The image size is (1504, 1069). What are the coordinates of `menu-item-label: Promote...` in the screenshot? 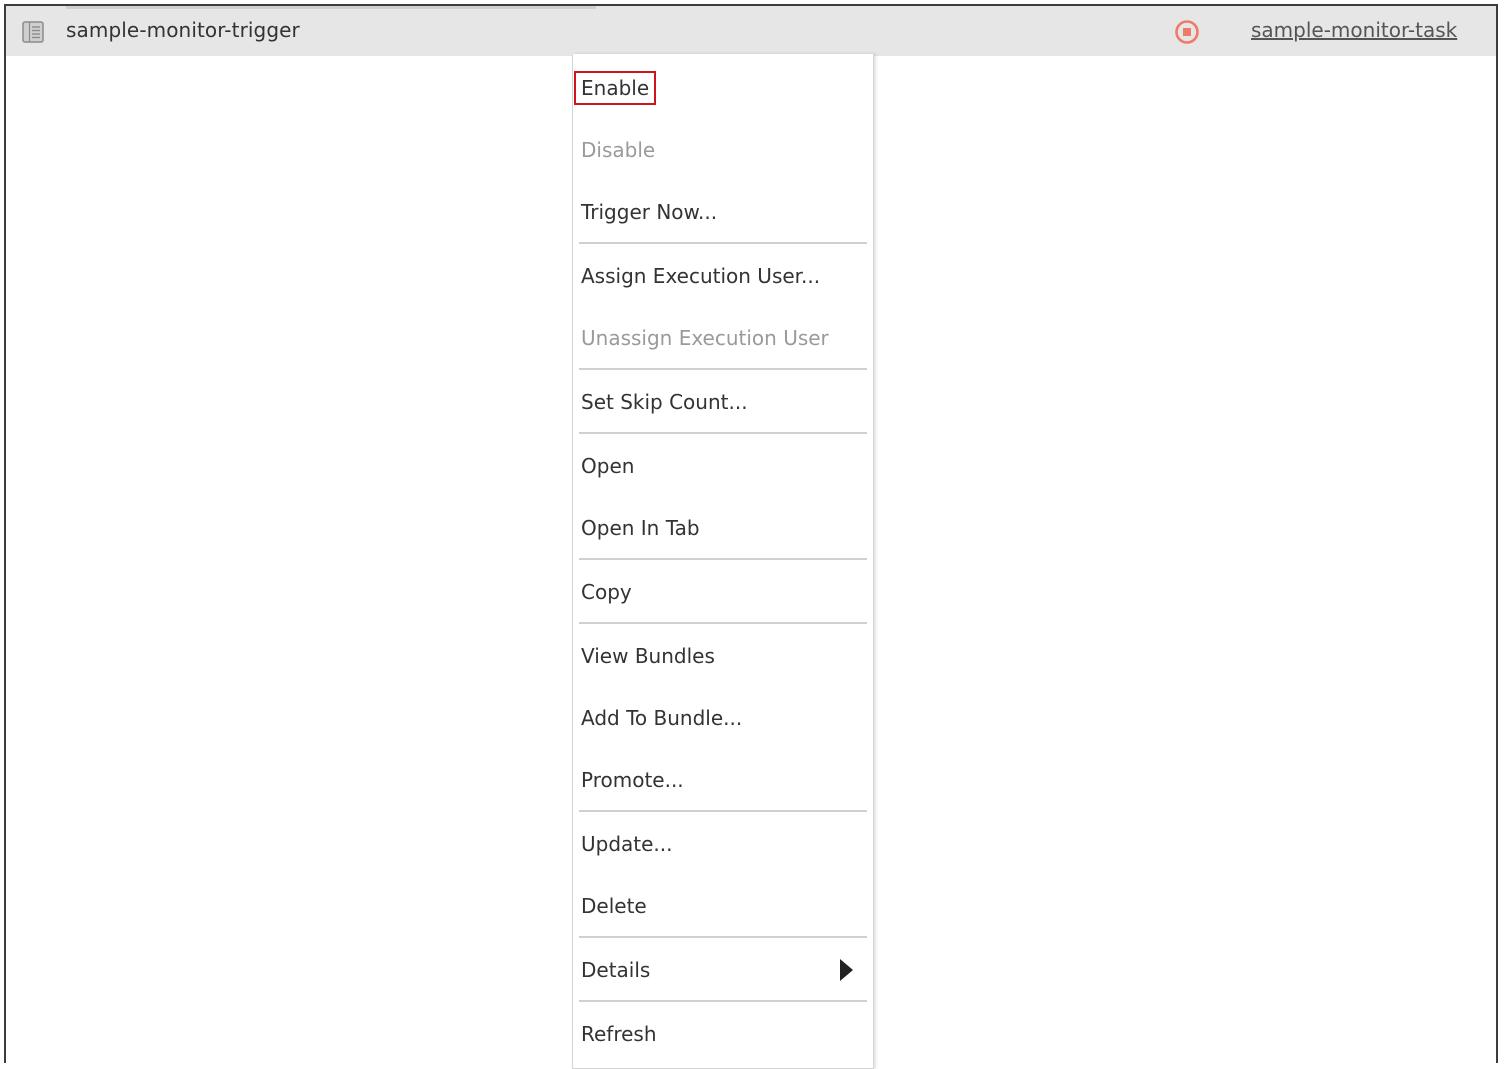 It's located at (632, 780).